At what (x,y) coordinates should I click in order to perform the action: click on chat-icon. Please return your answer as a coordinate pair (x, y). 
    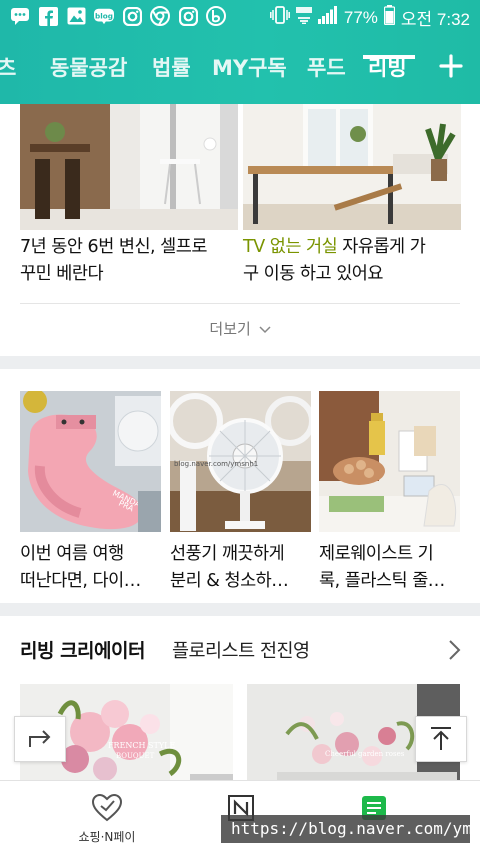
    Looking at the image, I should click on (20, 16).